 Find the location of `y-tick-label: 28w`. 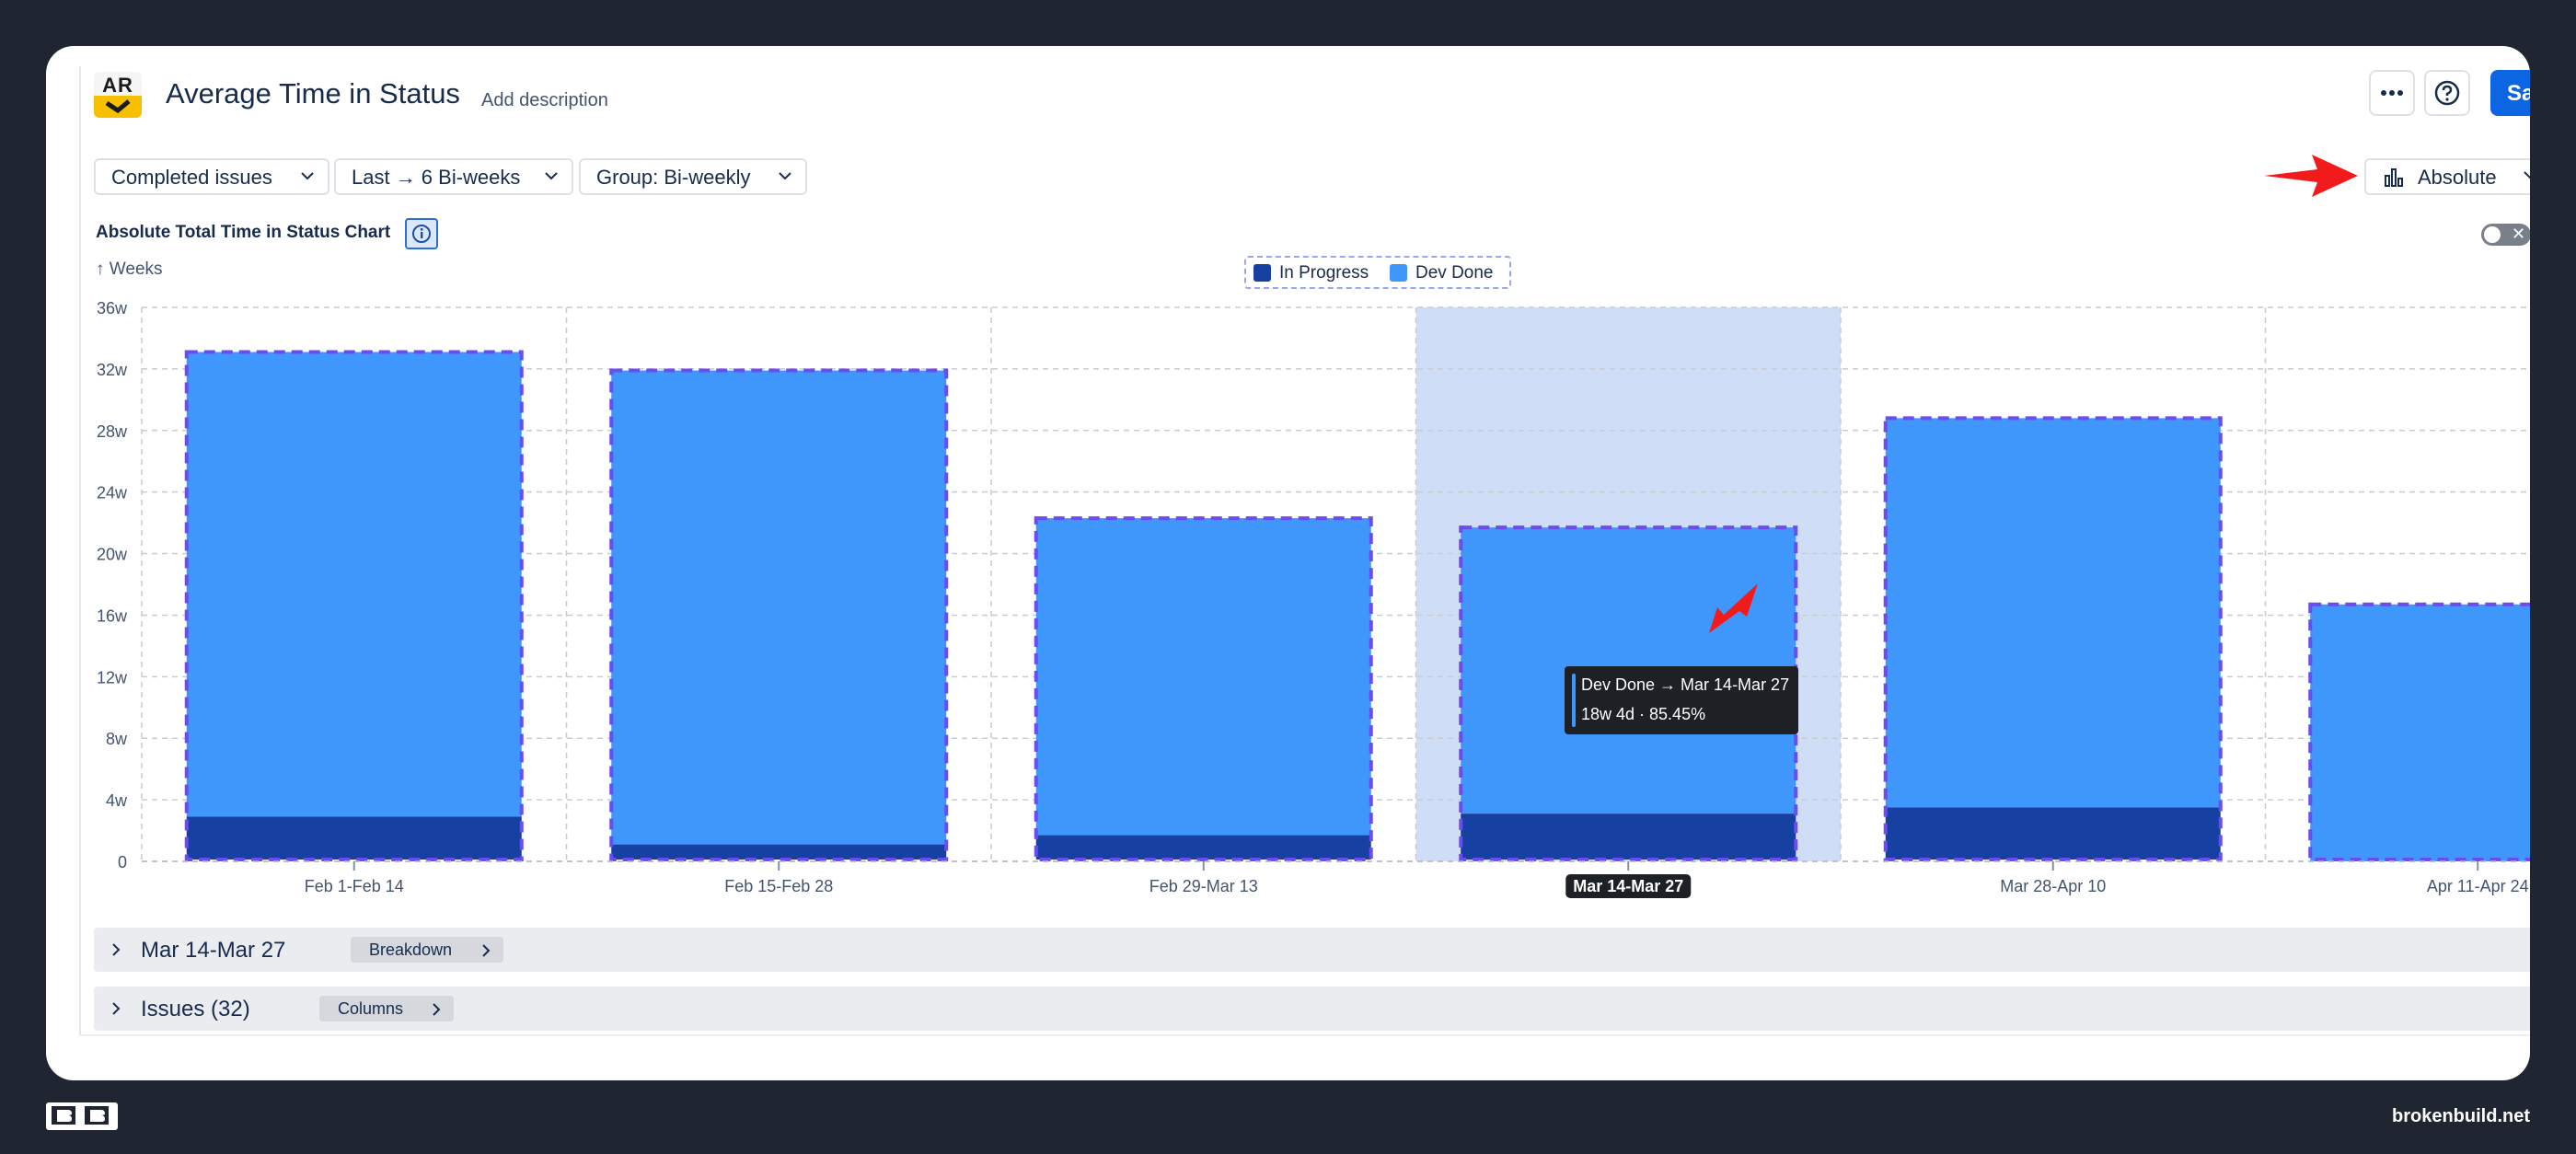

y-tick-label: 28w is located at coordinates (113, 431).